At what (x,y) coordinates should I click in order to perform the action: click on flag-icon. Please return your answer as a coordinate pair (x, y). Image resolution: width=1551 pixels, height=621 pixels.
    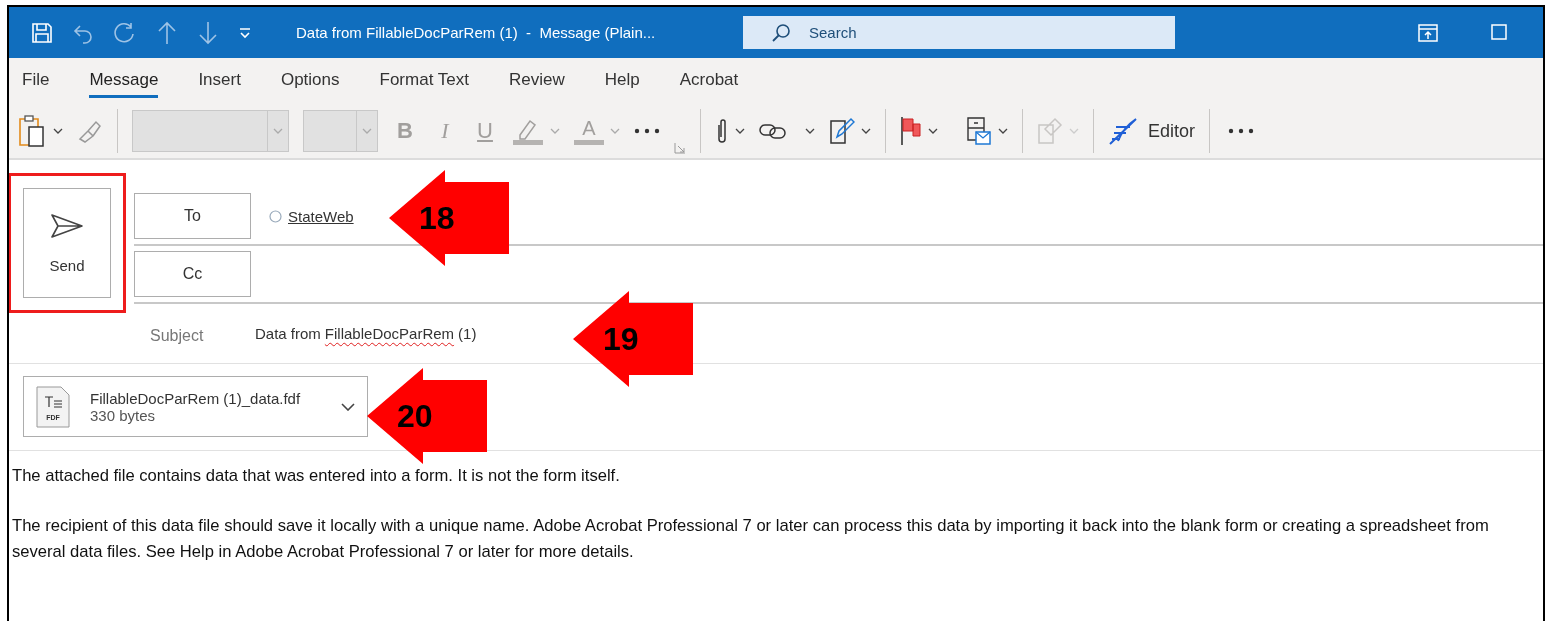
    Looking at the image, I should click on (911, 131).